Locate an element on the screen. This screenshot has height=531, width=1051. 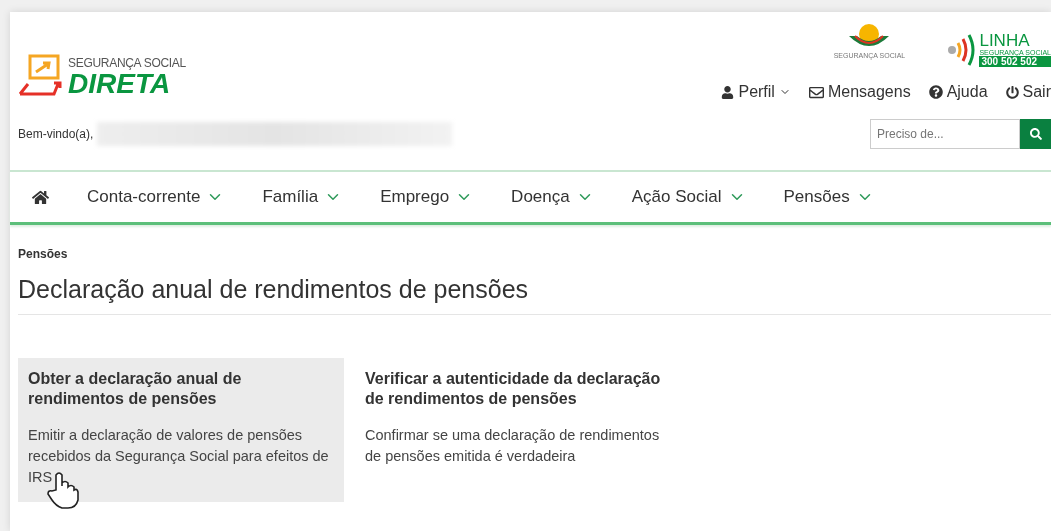
card-title: Verificar a autenticidade da declaração de rendimentos de pensões is located at coordinates (513, 389).